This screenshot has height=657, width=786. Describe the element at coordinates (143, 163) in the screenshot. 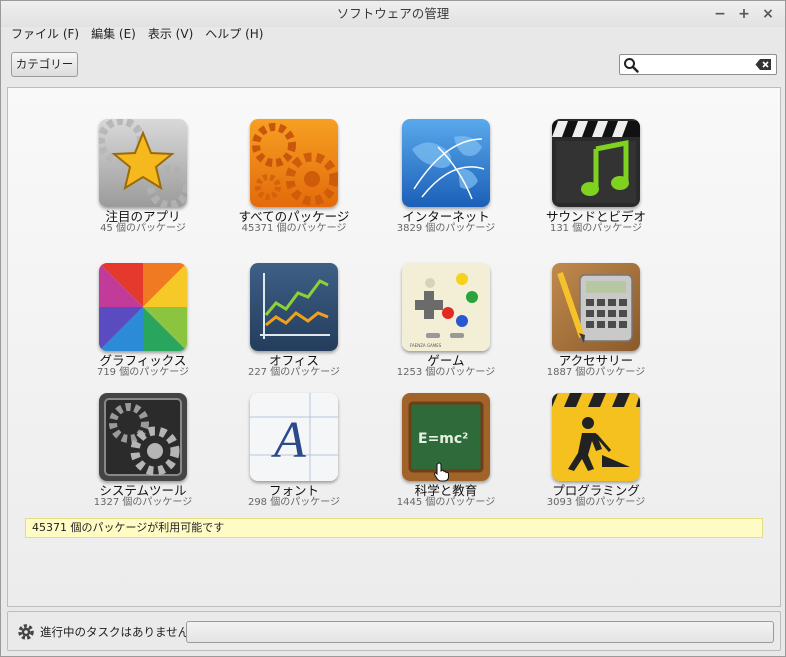

I see `star-gear-icon` at that location.